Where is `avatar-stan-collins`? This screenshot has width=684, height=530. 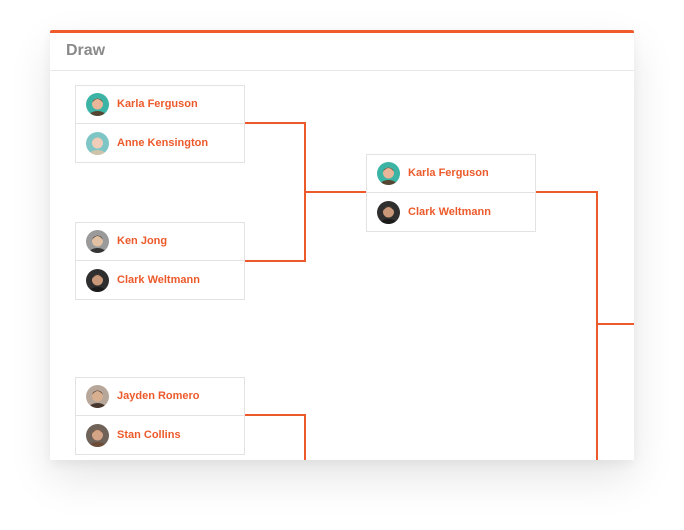
avatar-stan-collins is located at coordinates (97, 435).